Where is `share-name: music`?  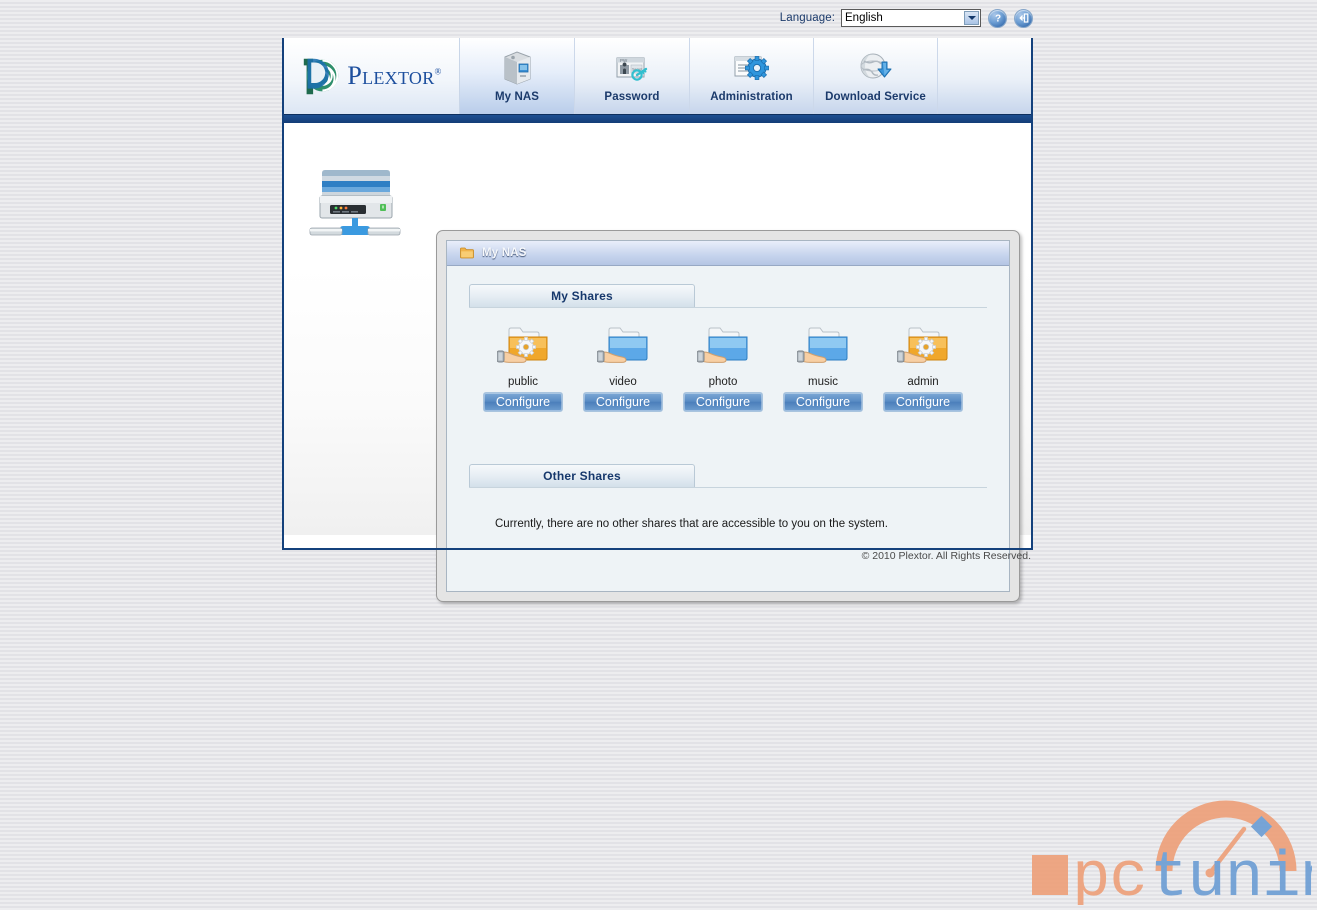
share-name: music is located at coordinates (823, 382).